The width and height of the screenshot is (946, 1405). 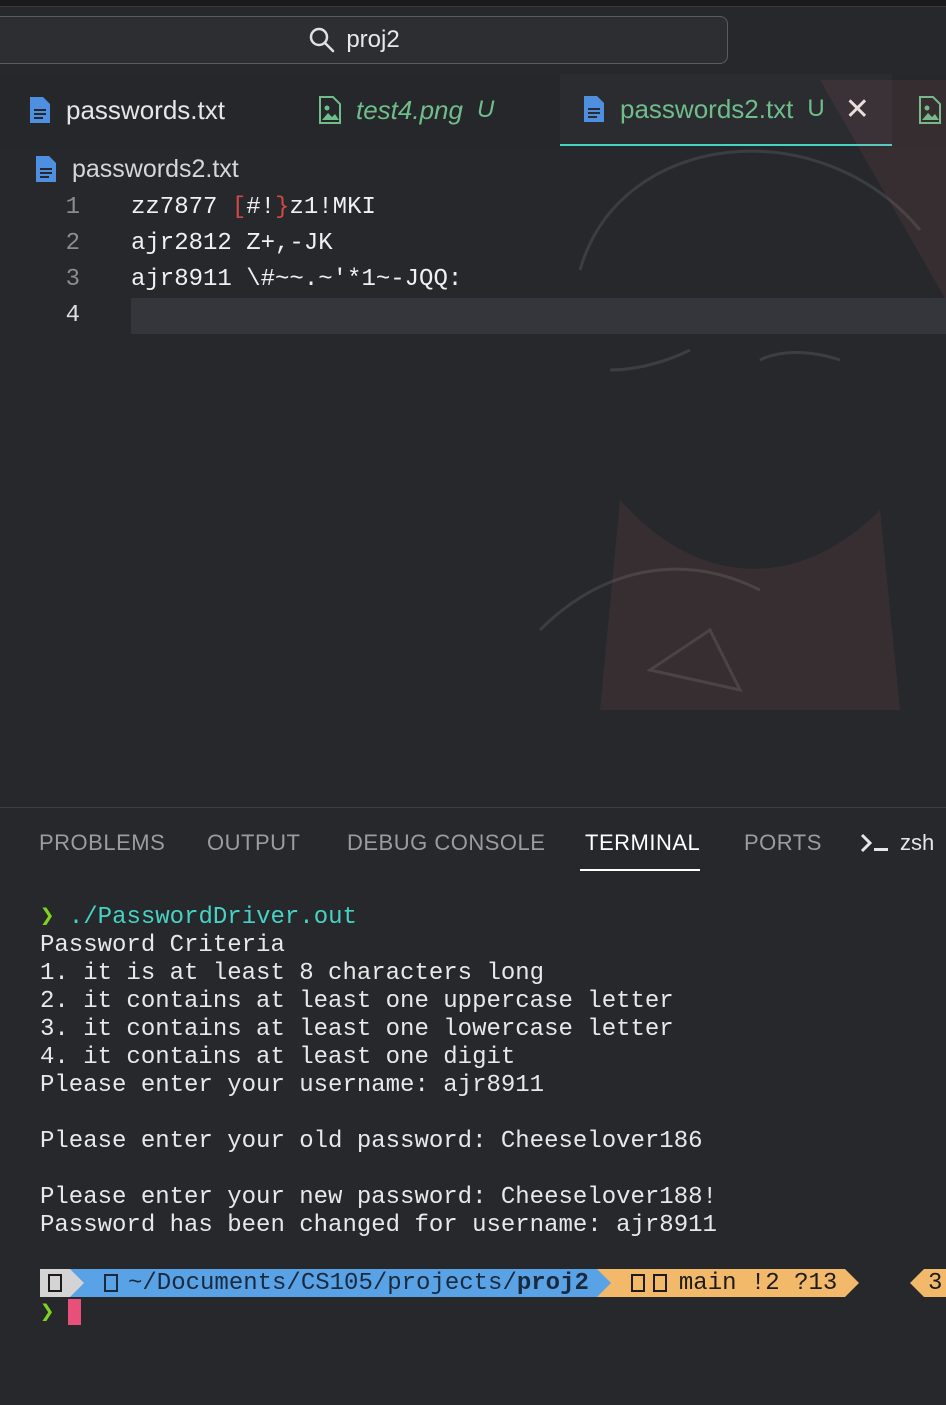 I want to click on title-strip, so click(x=473, y=3).